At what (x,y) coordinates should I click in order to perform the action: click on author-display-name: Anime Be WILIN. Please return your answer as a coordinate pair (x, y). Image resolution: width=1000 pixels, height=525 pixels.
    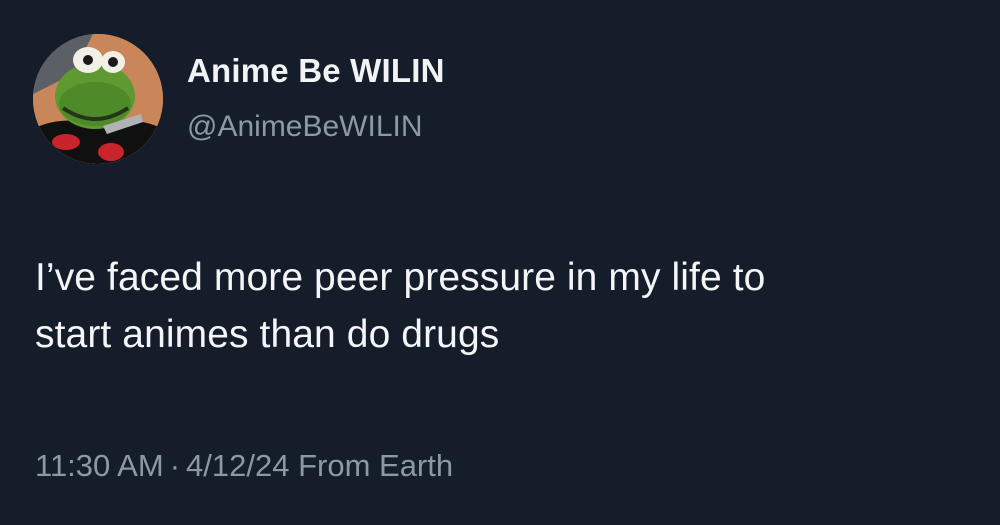
    Looking at the image, I should click on (316, 71).